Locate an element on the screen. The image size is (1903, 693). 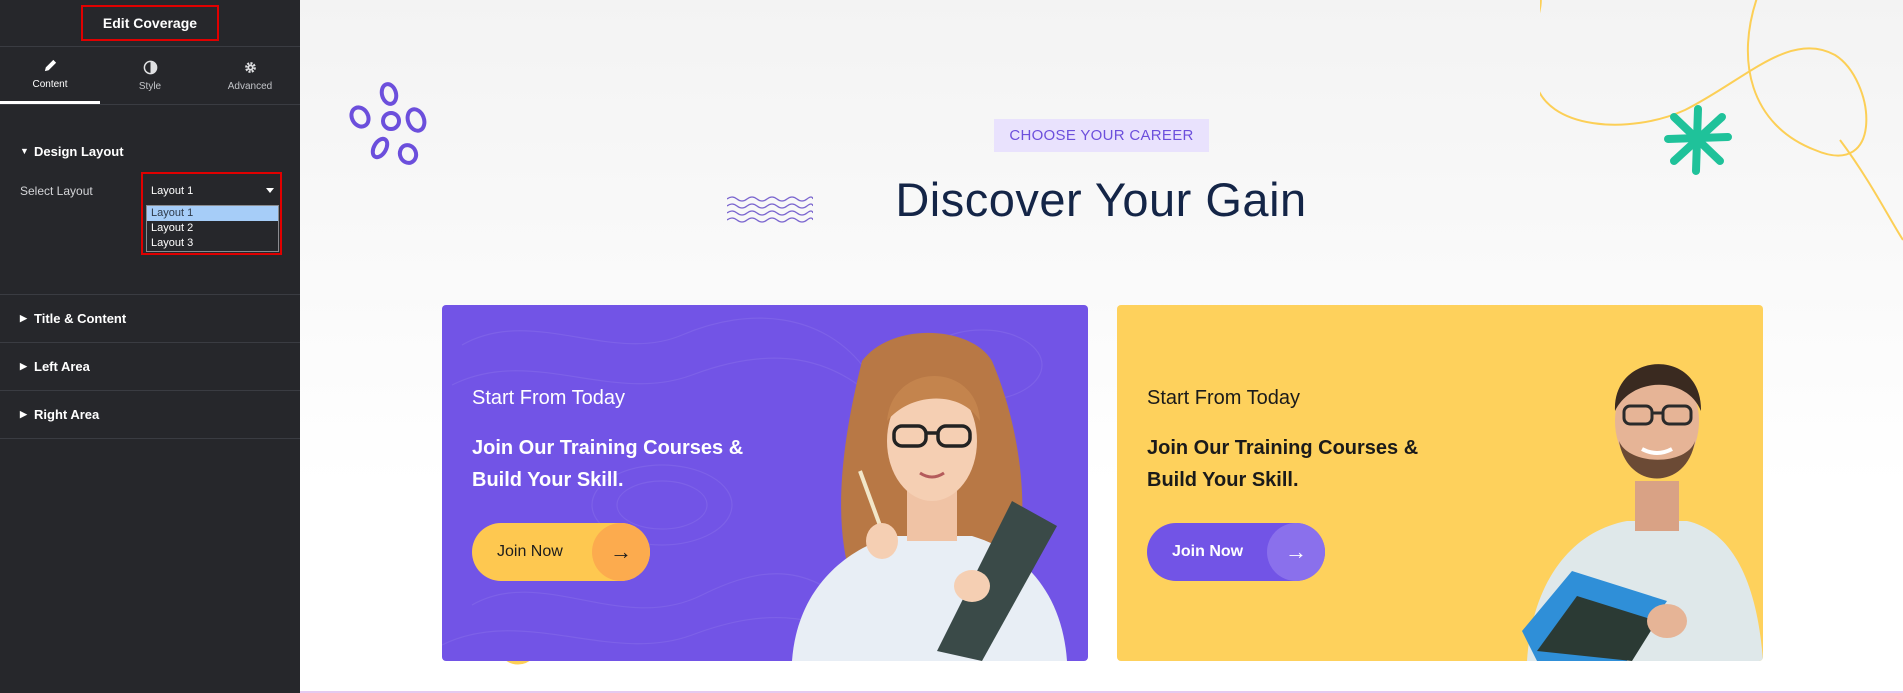
section-design-layout-header: ▼ Design Layout is located at coordinates (150, 143).